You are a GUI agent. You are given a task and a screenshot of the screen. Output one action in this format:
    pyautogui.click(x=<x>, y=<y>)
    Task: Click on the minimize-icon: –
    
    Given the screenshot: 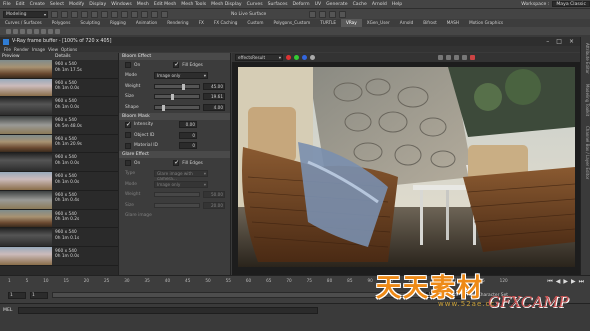 What is the action you would take?
    pyautogui.click(x=547, y=41)
    